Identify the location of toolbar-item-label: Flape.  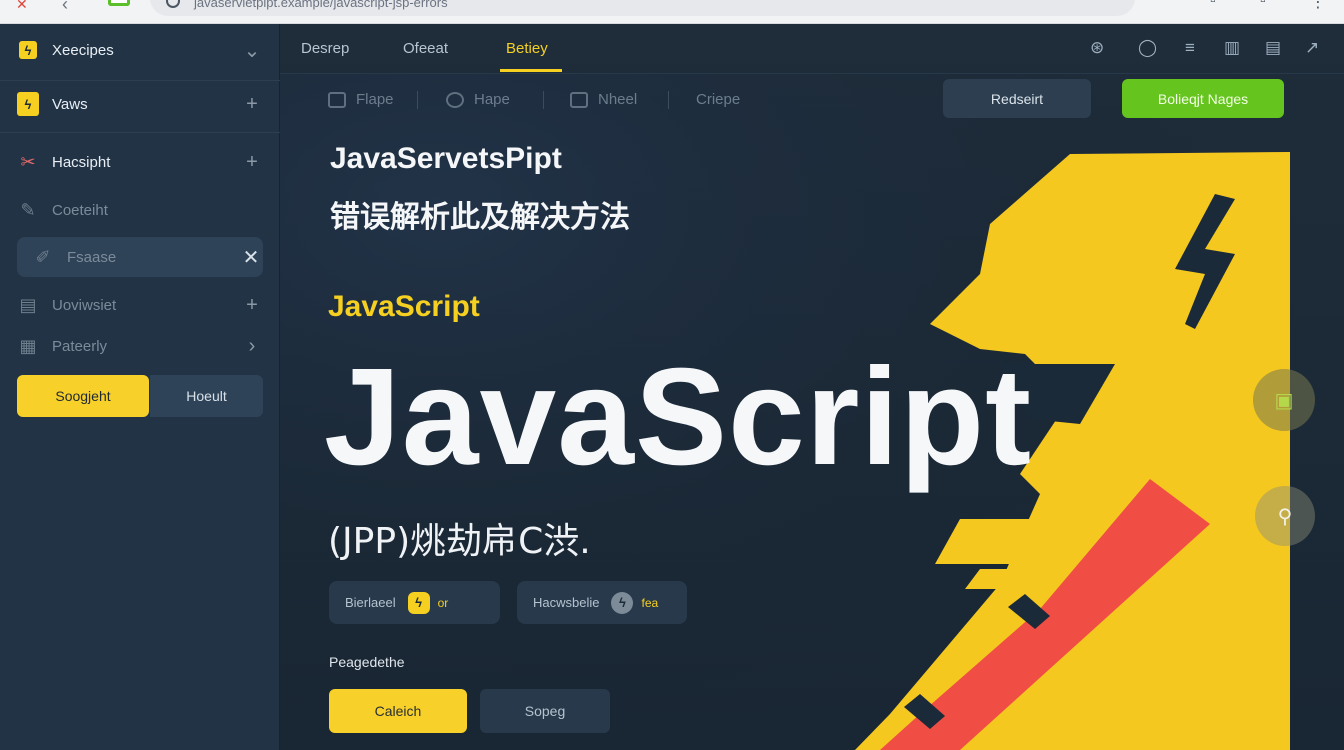
(375, 99).